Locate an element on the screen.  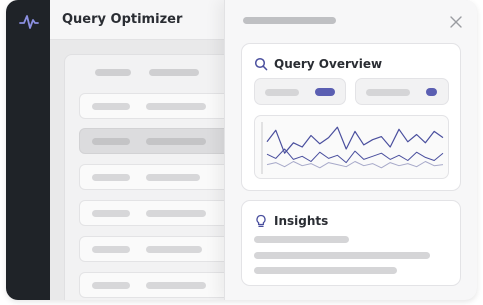
insights-title: Insights is located at coordinates (301, 221).